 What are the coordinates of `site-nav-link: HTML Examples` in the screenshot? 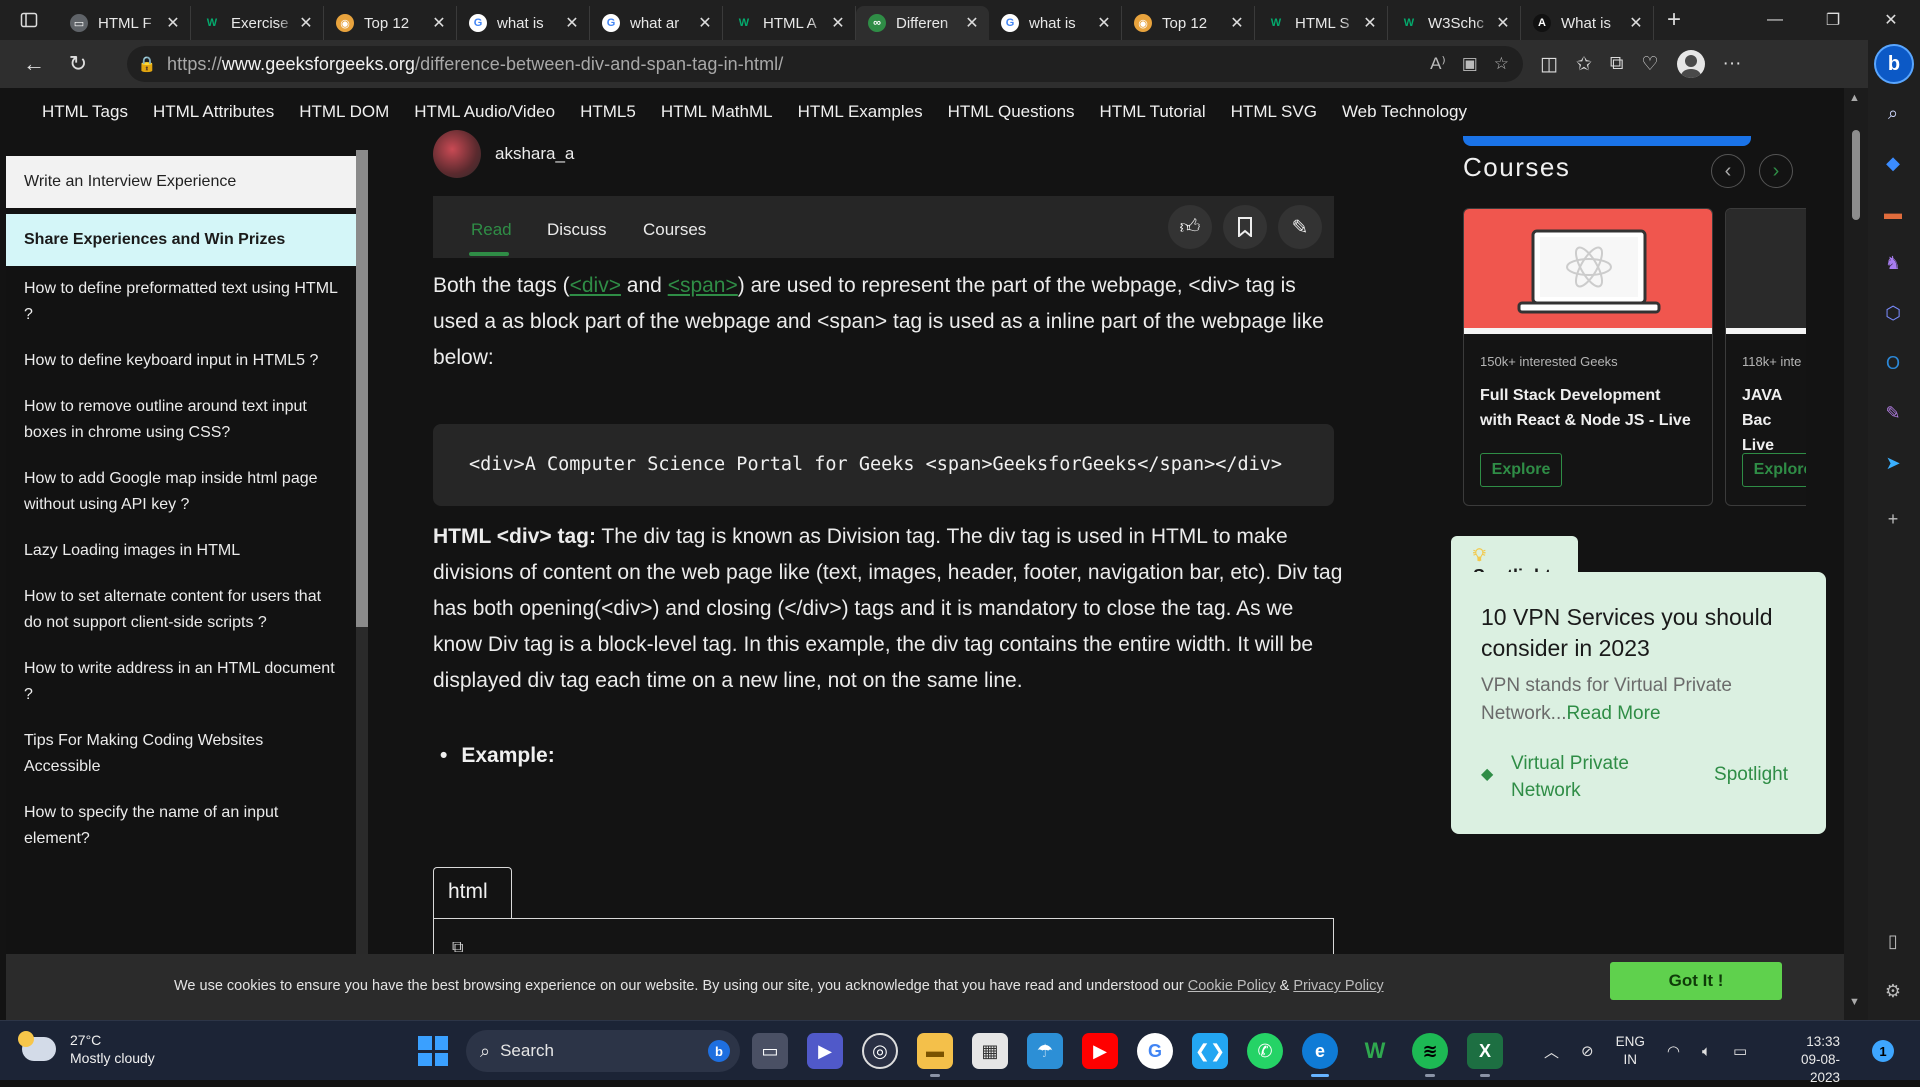 It's located at (860, 112).